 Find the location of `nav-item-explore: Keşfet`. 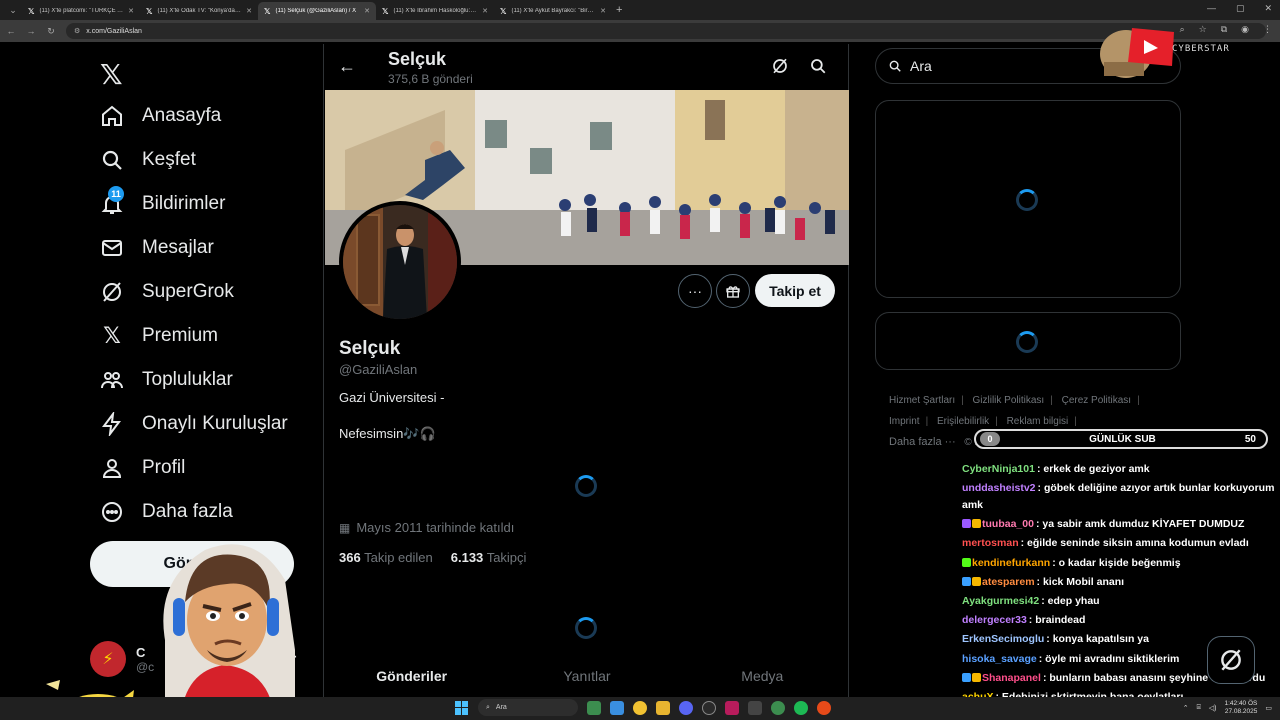

nav-item-explore: Keşfet is located at coordinates (148, 160).